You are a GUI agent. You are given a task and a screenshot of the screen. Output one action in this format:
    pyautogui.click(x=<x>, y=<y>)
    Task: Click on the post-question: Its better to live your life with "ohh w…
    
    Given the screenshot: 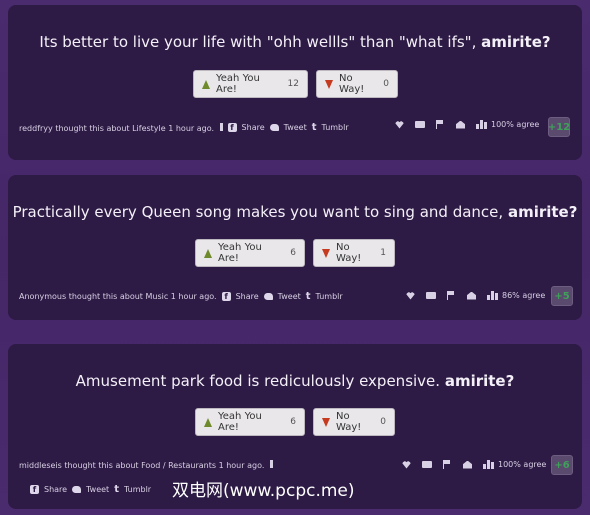 What is the action you would take?
    pyautogui.click(x=295, y=42)
    